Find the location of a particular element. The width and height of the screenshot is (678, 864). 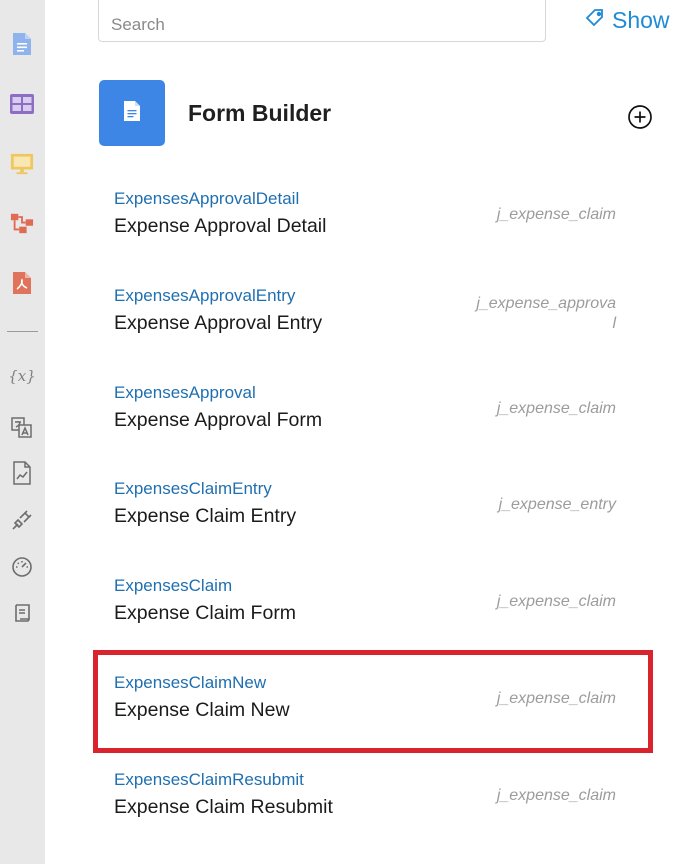

form-code: ExpensesApproval is located at coordinates (185, 393).